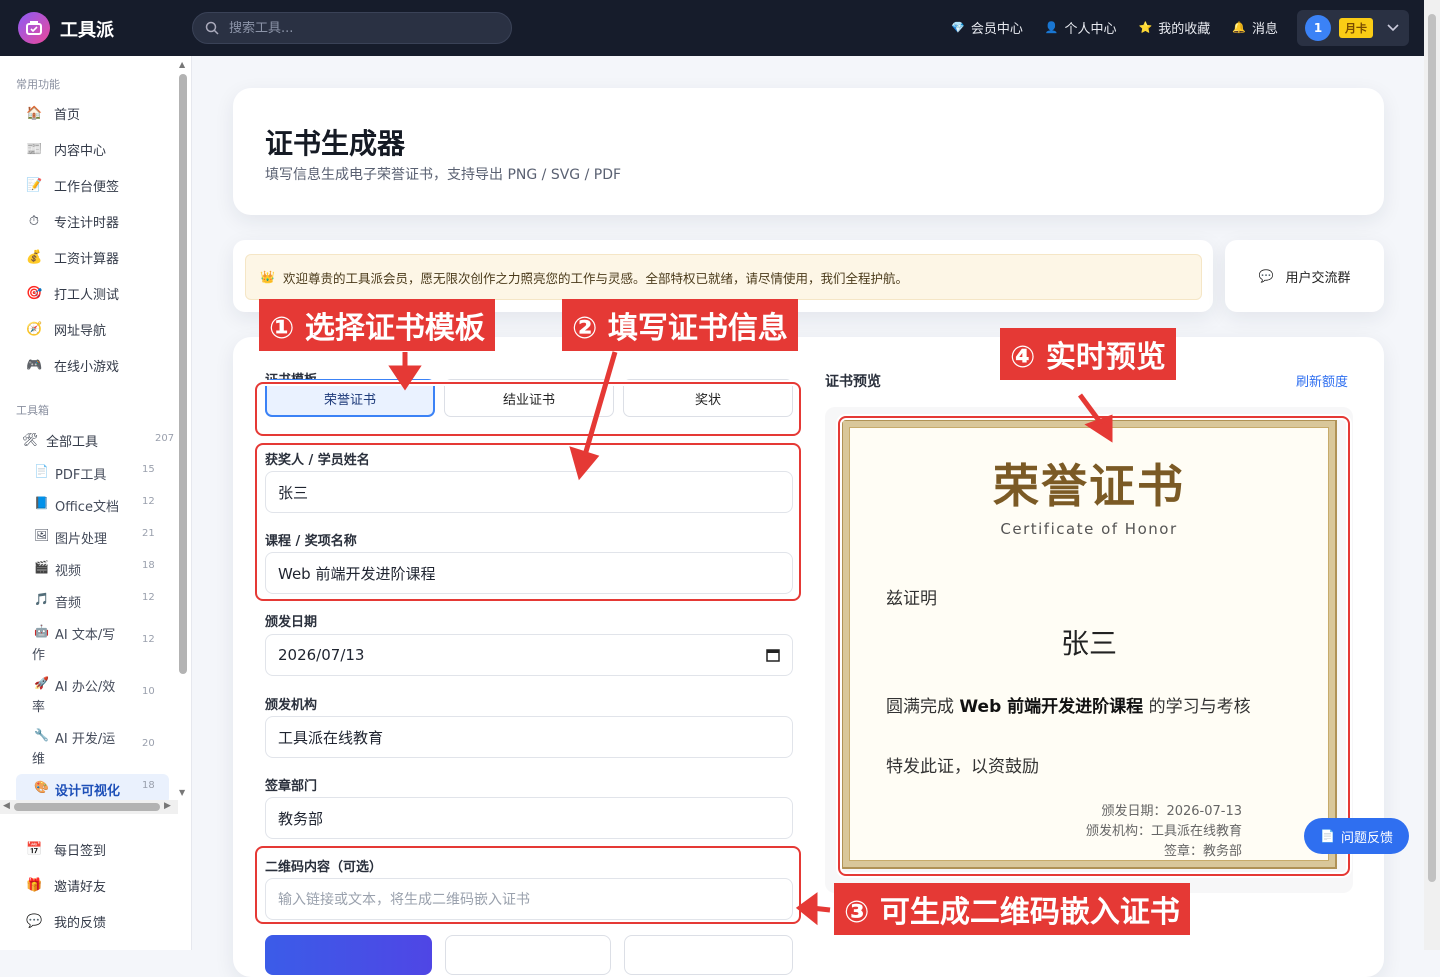 This screenshot has height=977, width=1440. What do you see at coordinates (1432, 475) in the screenshot?
I see `page-scrollbar` at bounding box center [1432, 475].